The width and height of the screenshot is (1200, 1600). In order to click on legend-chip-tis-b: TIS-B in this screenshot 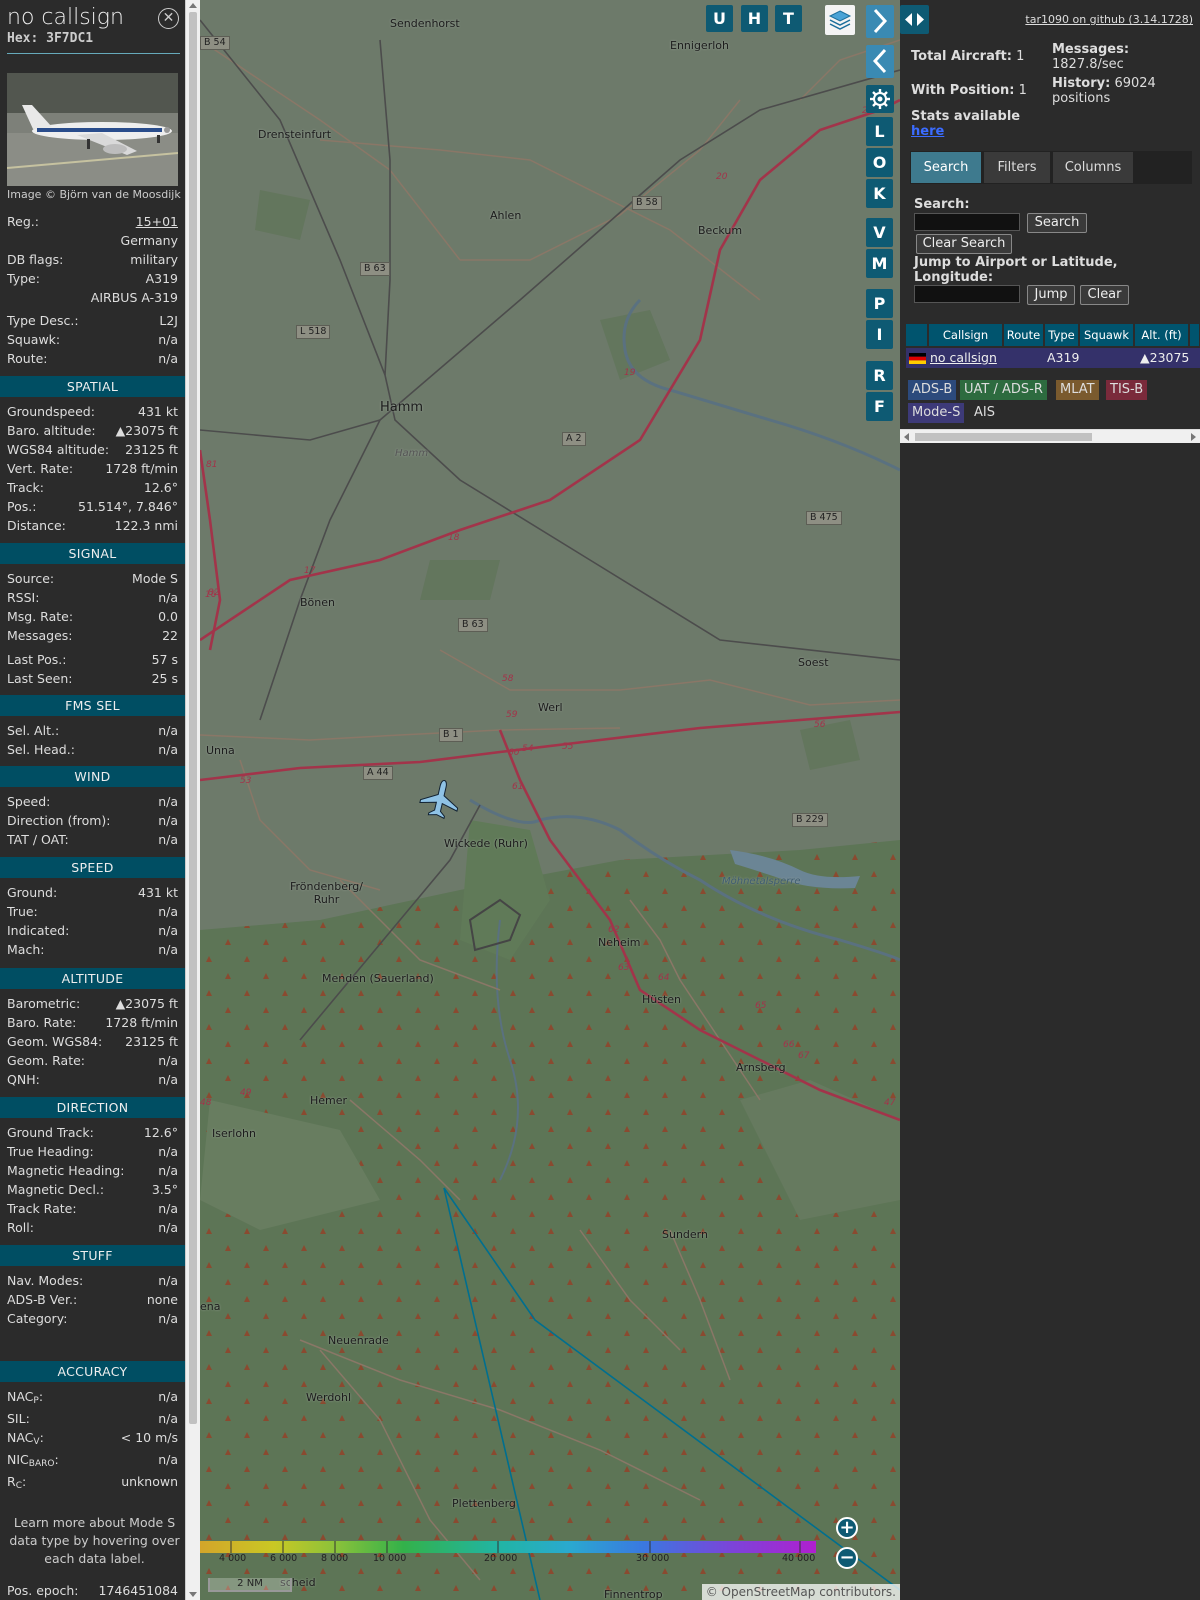, I will do `click(1127, 390)`.